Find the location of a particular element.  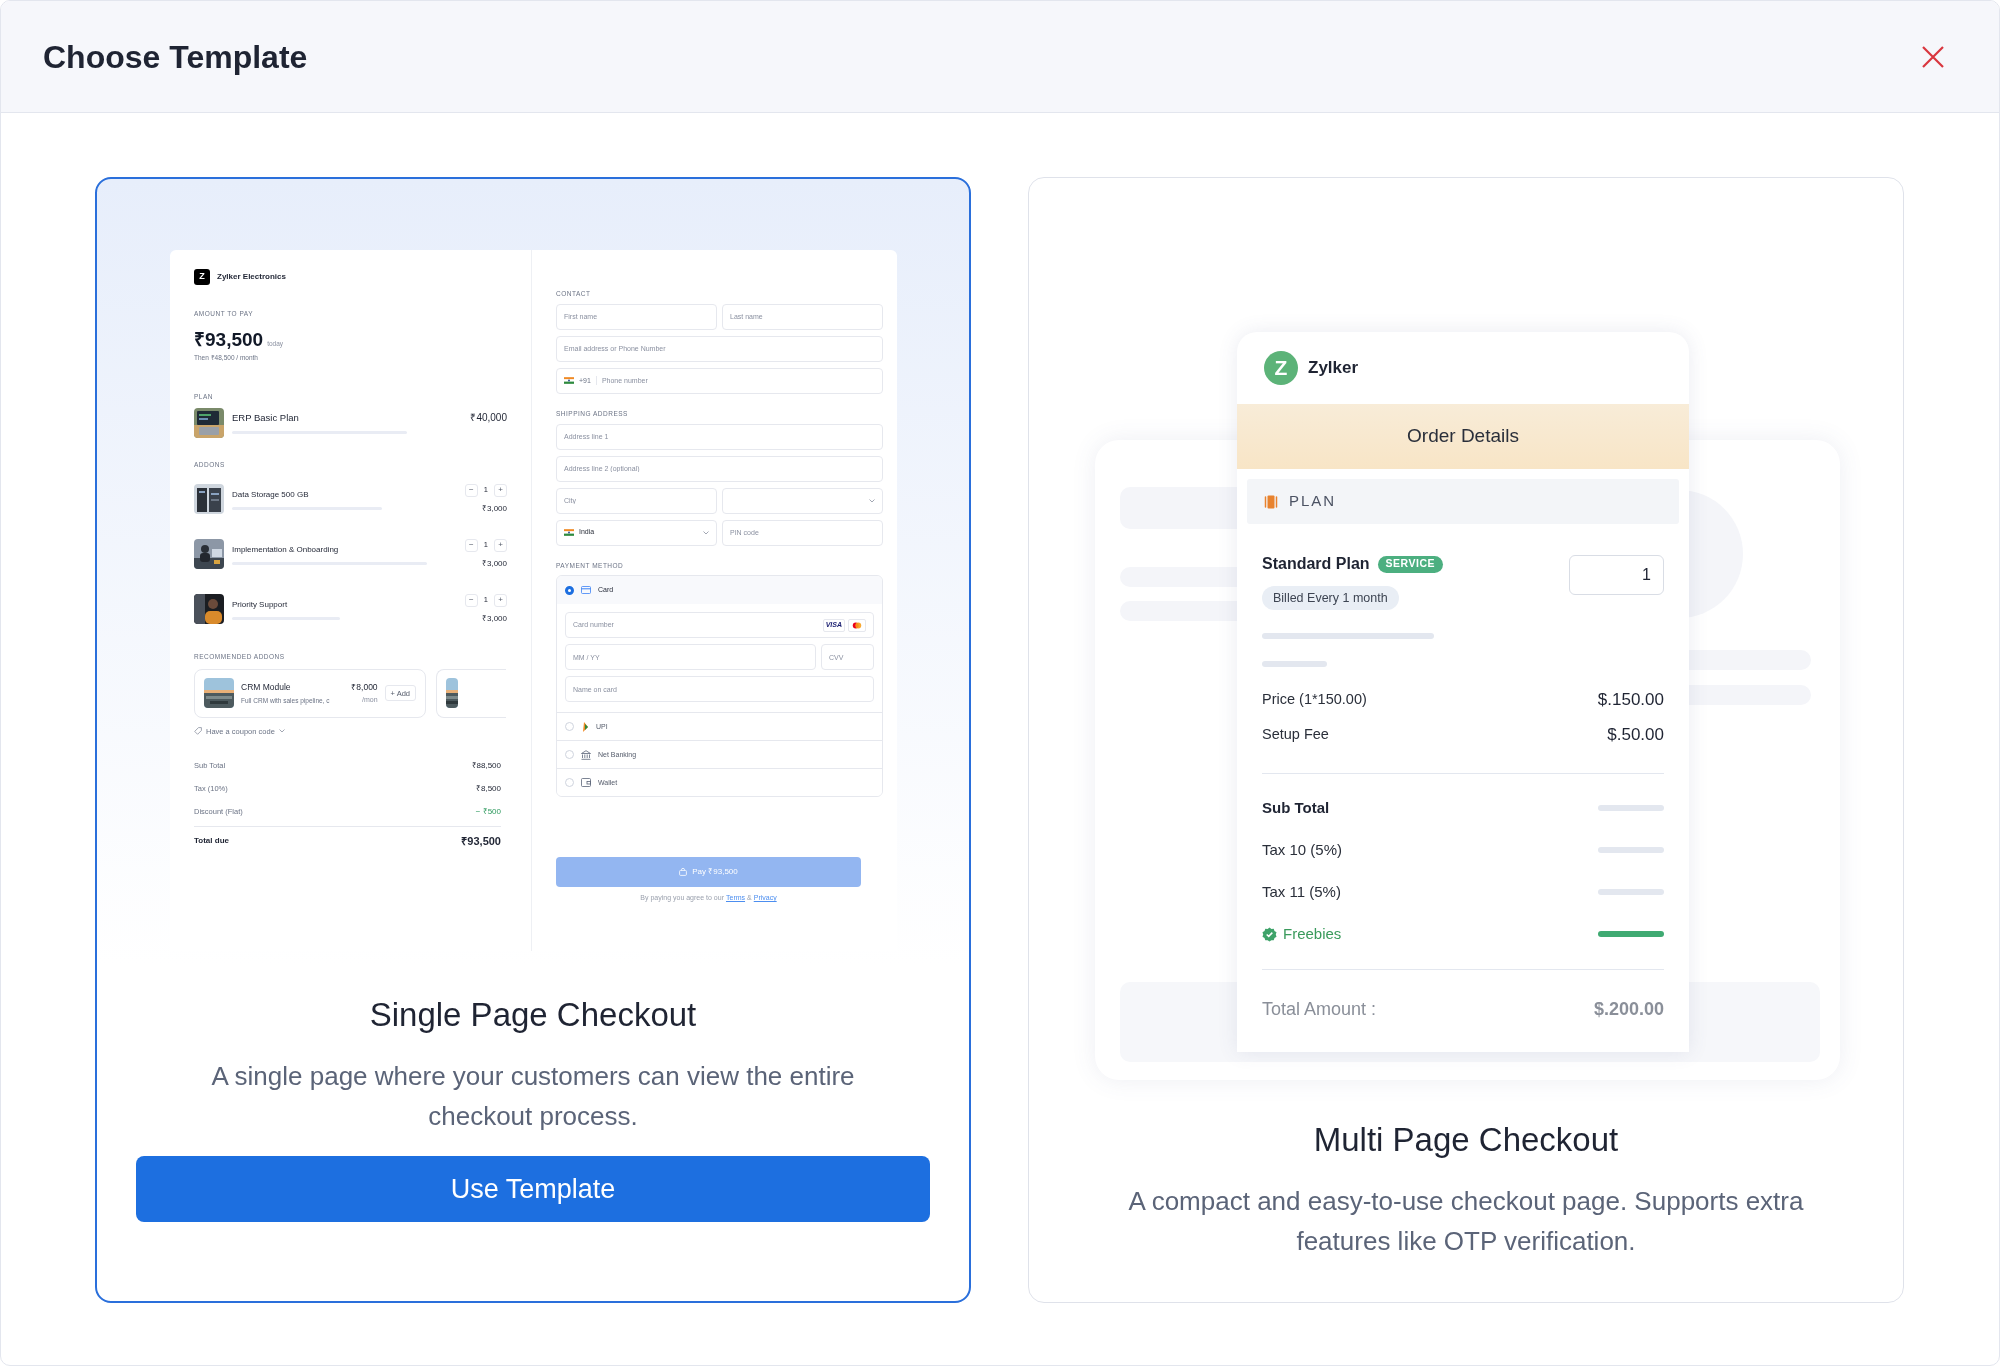

item-name: Priority Support is located at coordinates (260, 604).